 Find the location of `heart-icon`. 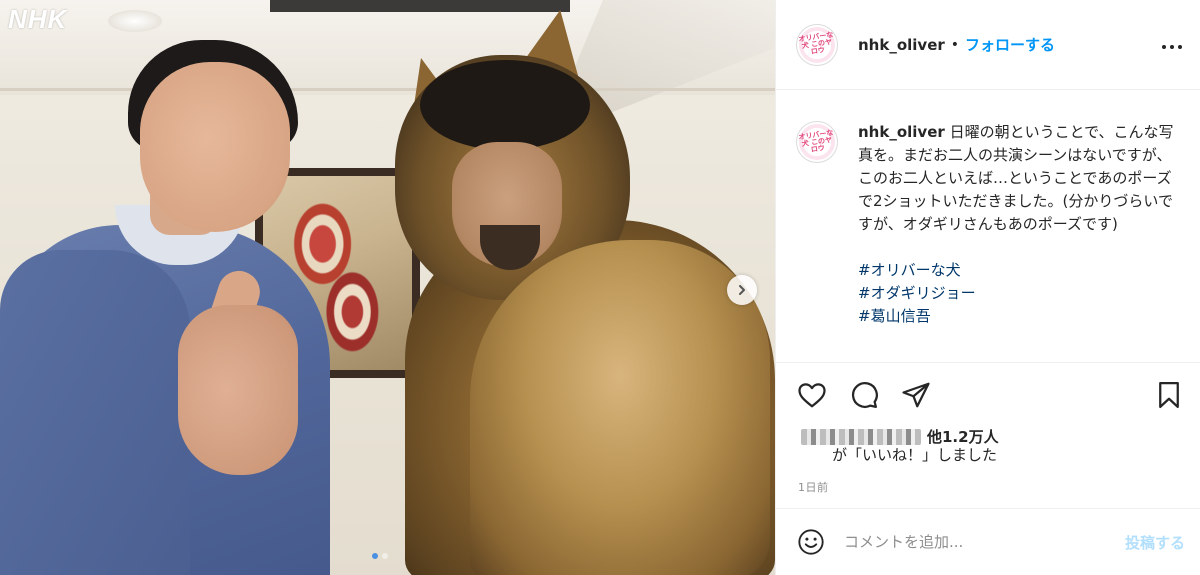

heart-icon is located at coordinates (812, 395).